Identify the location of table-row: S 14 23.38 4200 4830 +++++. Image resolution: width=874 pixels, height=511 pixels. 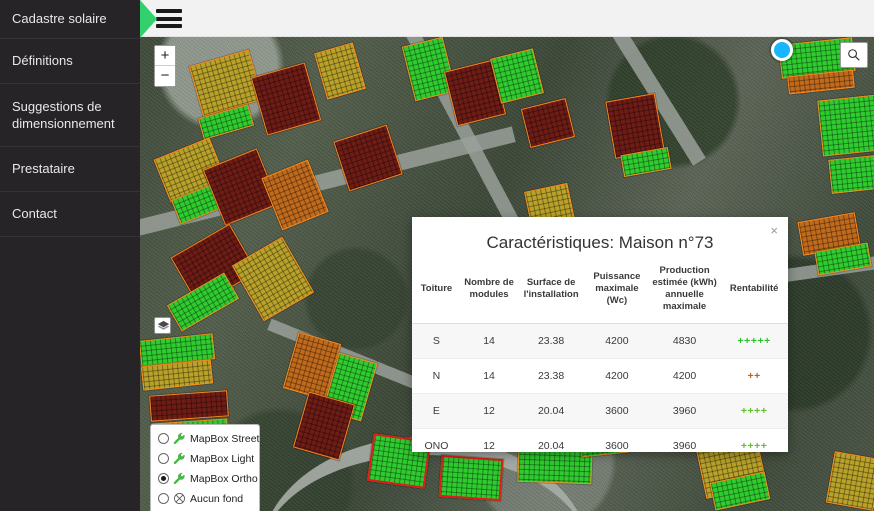
(600, 341).